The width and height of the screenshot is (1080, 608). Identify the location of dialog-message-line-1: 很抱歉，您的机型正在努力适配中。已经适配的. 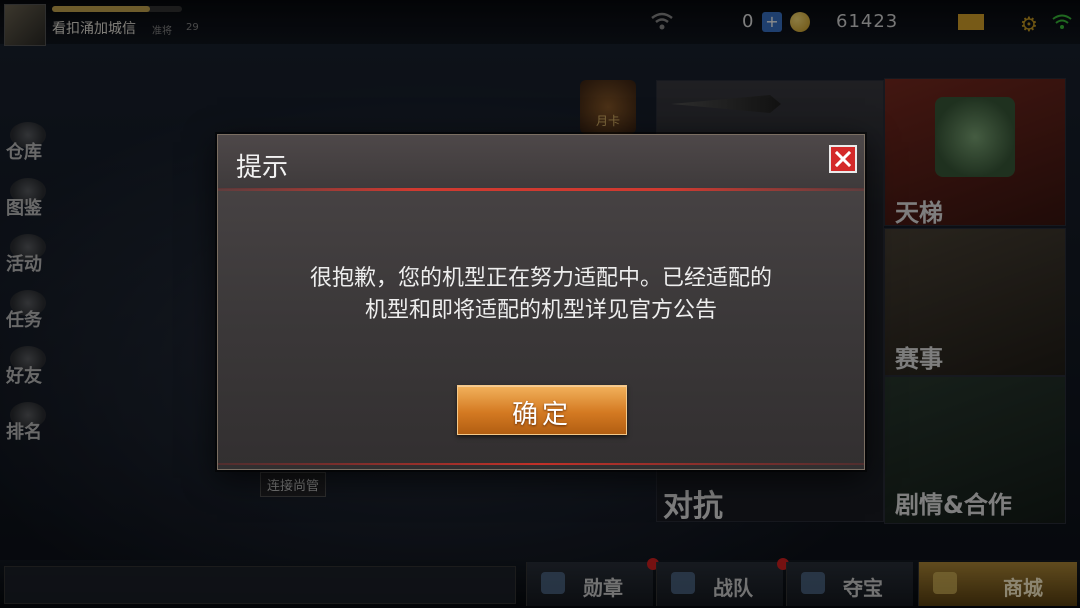
(540, 278).